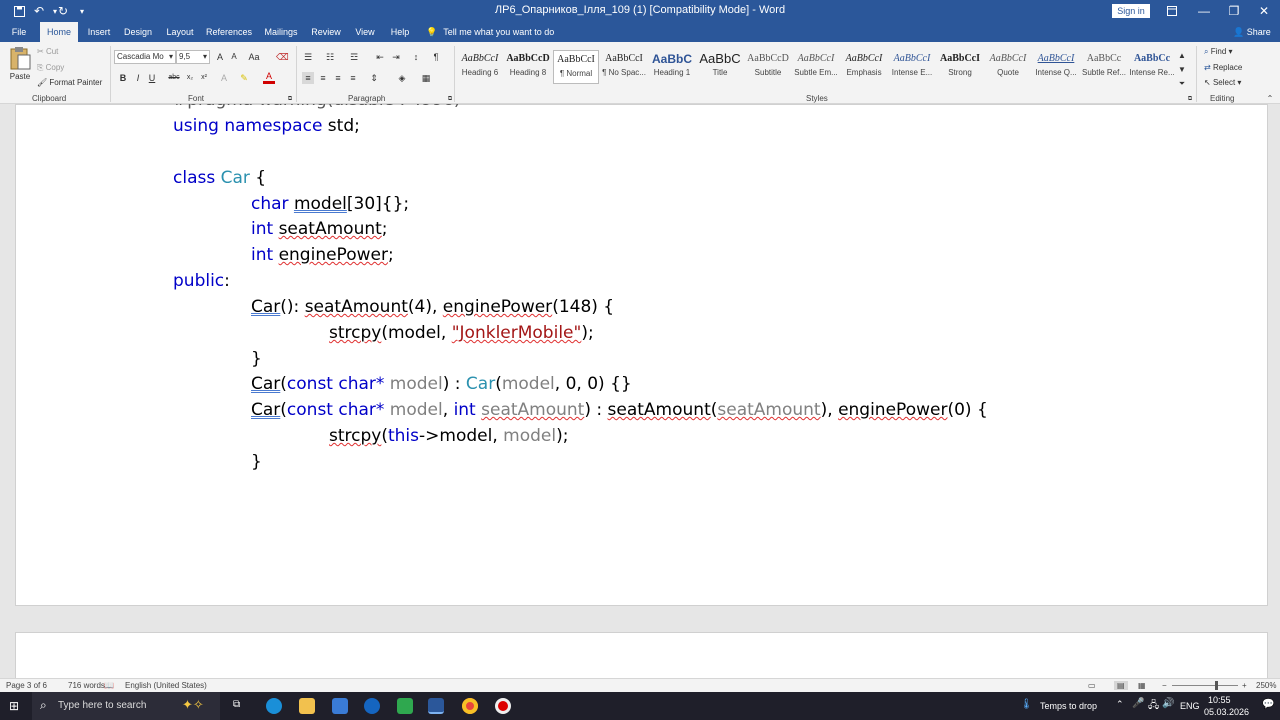  What do you see at coordinates (138, 32) in the screenshot?
I see `tab-design: Design` at bounding box center [138, 32].